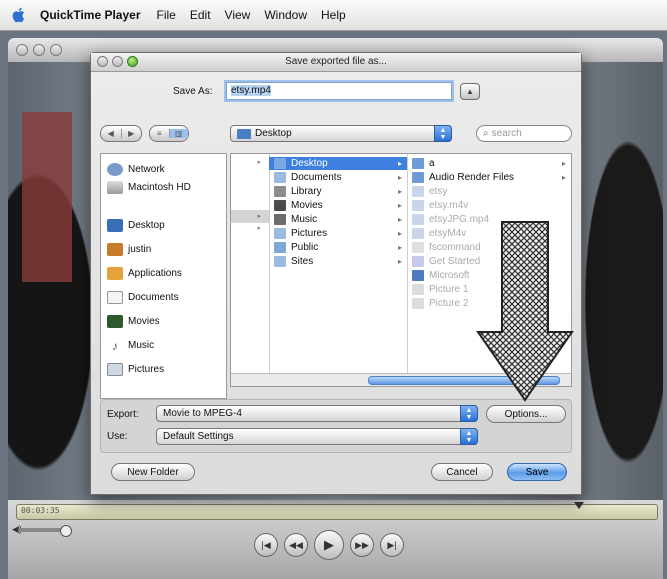 The height and width of the screenshot is (579, 667). What do you see at coordinates (341, 133) in the screenshot?
I see `location-popup: Desktop ▲ ▼` at bounding box center [341, 133].